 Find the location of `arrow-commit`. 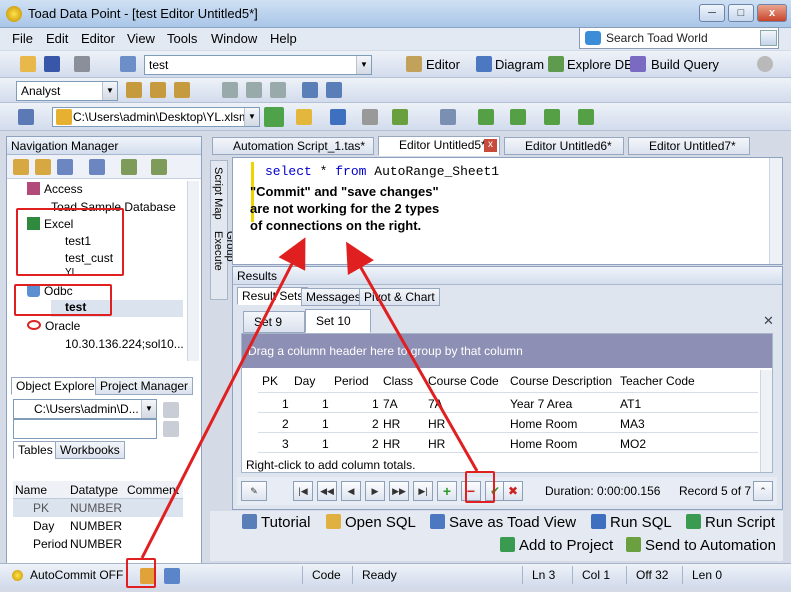

arrow-commit is located at coordinates (223, 398).